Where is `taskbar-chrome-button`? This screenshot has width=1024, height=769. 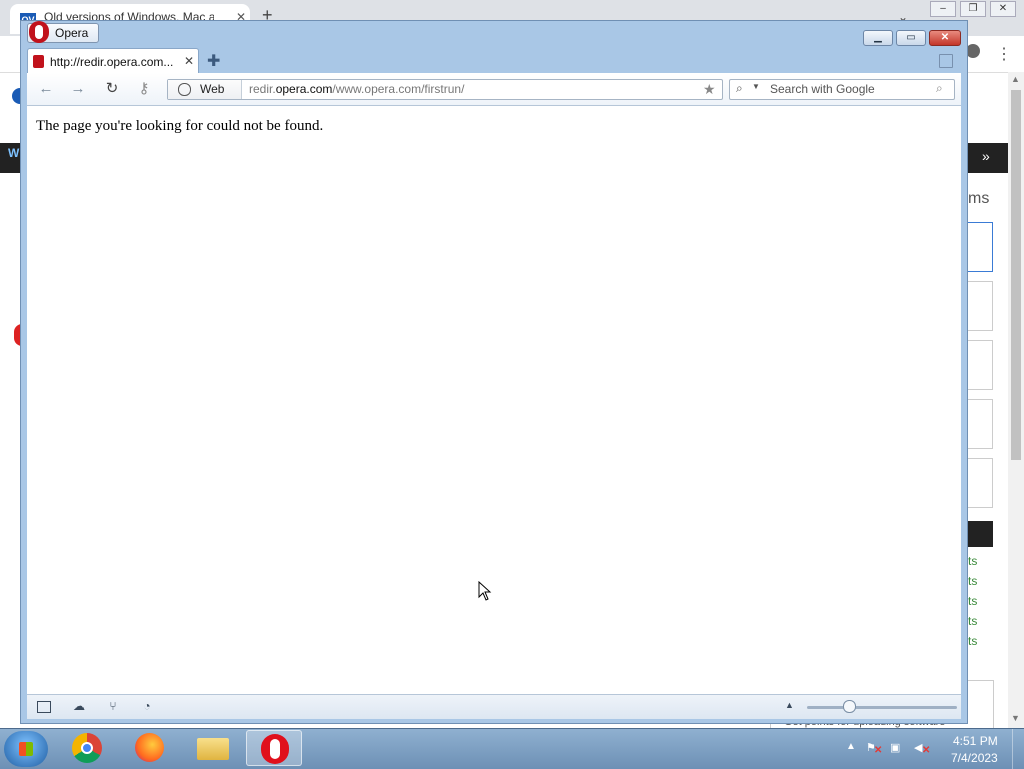 taskbar-chrome-button is located at coordinates (88, 748).